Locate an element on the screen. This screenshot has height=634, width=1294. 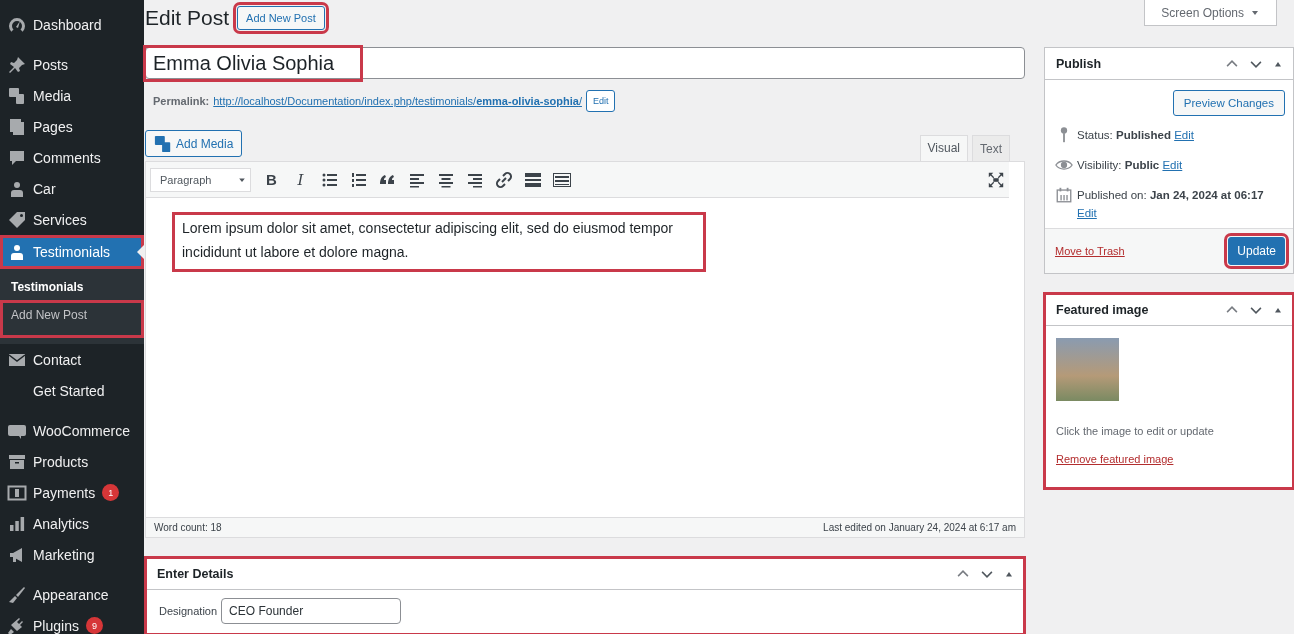
submenu-item: Testimonials is located at coordinates (72, 287).